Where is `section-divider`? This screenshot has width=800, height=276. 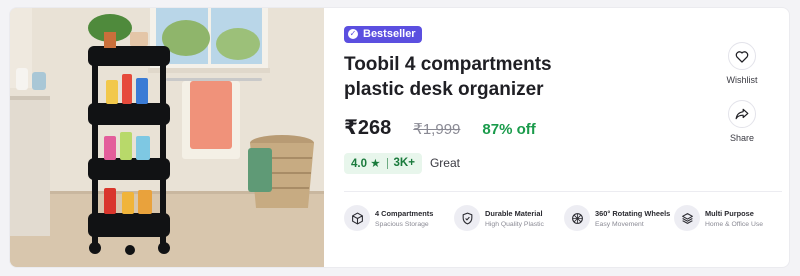 section-divider is located at coordinates (563, 191).